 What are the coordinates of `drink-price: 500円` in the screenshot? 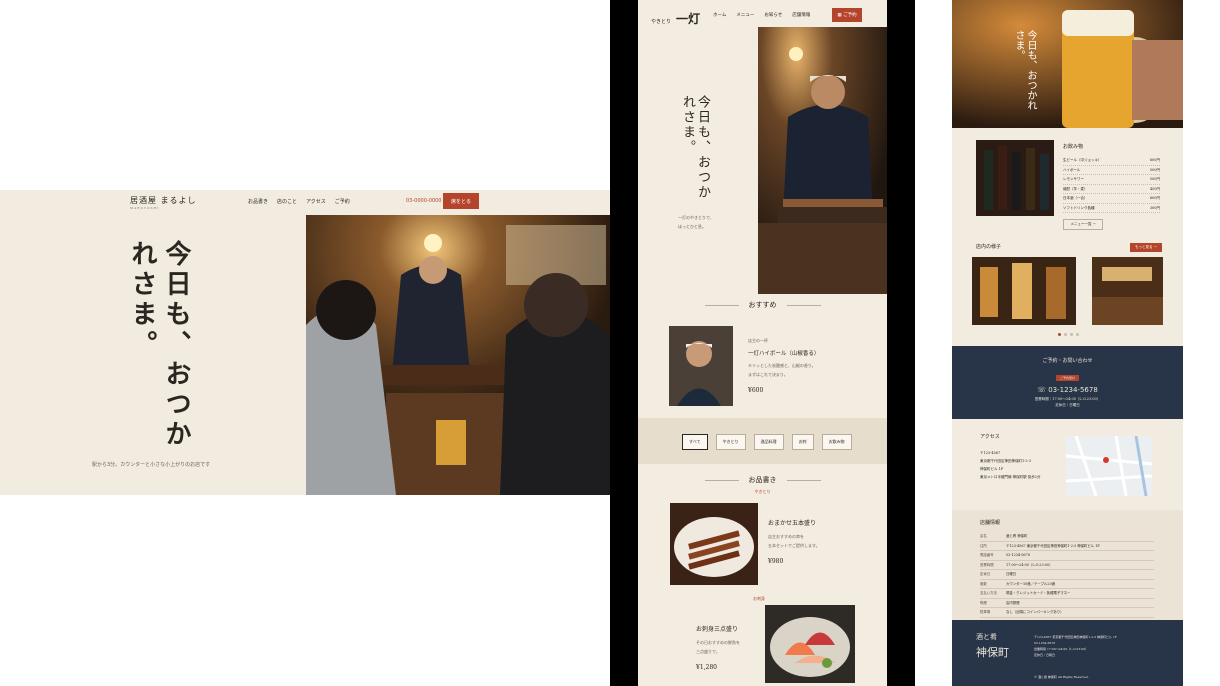 It's located at (1154, 169).